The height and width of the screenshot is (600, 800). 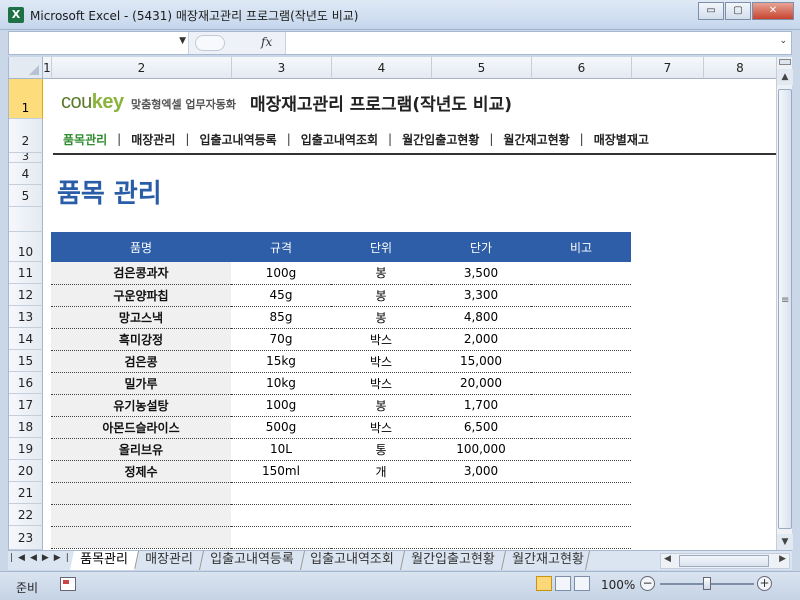 What do you see at coordinates (667, 559) in the screenshot?
I see `scroll-left-icon: ◀` at bounding box center [667, 559].